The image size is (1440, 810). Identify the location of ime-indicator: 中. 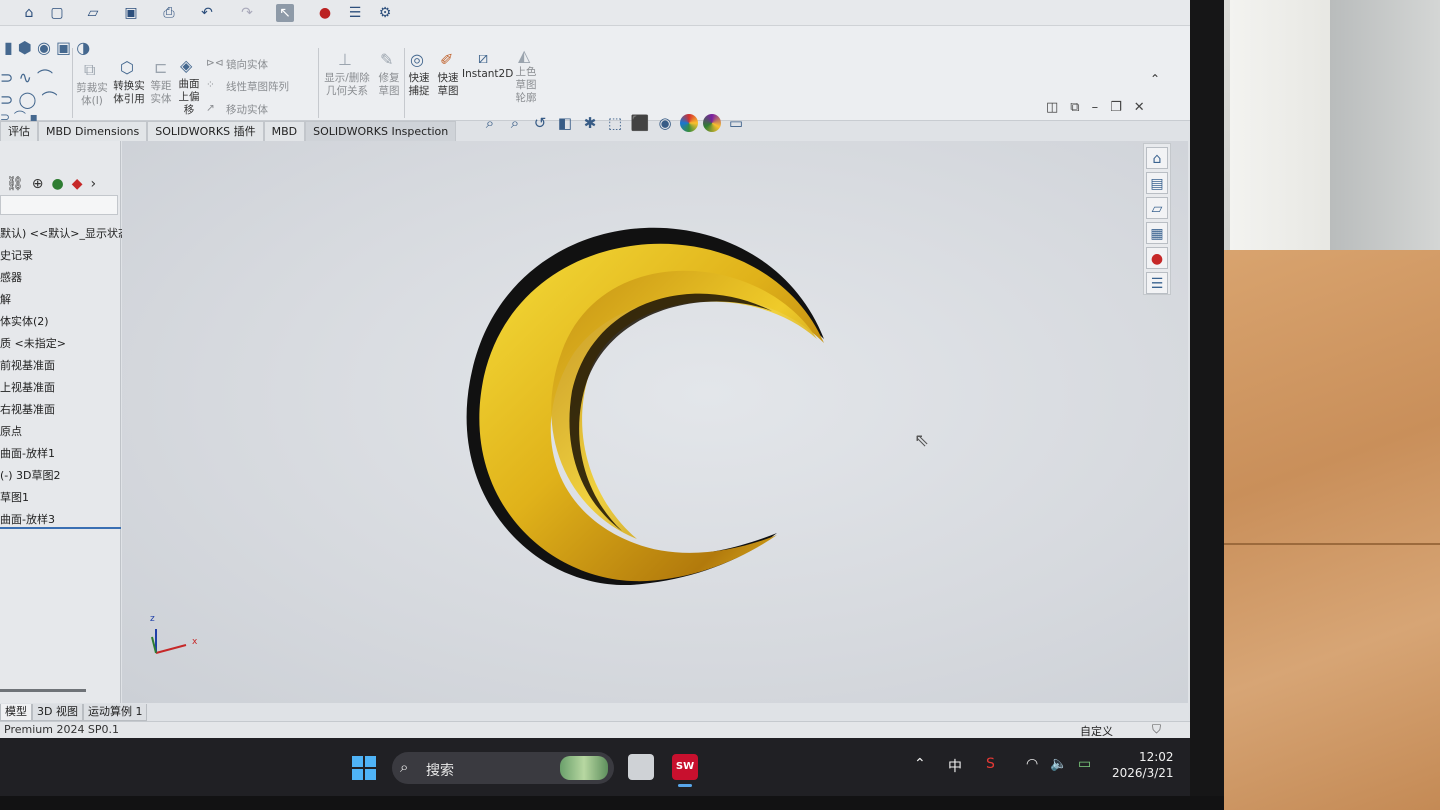
(955, 766).